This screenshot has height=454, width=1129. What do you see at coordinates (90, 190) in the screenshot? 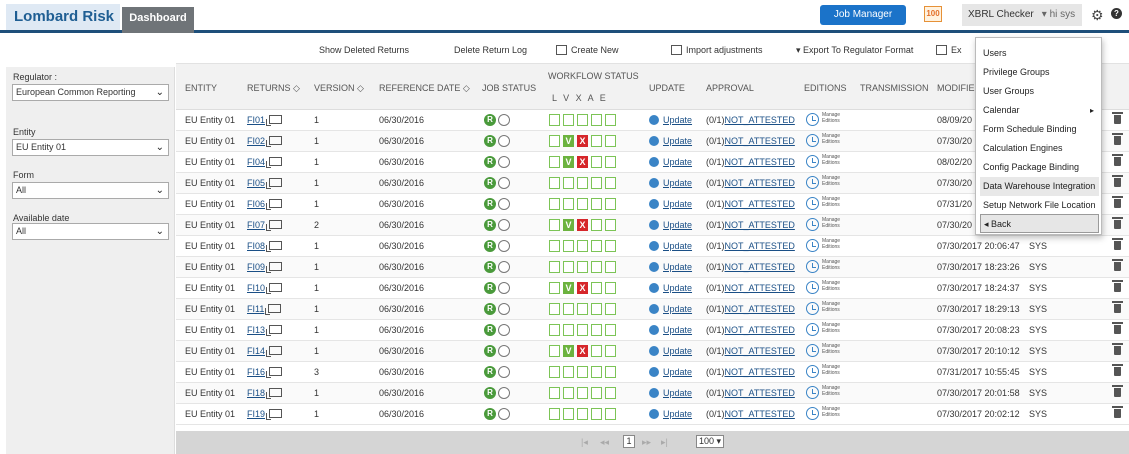
I see `form-select: All ⌄` at bounding box center [90, 190].